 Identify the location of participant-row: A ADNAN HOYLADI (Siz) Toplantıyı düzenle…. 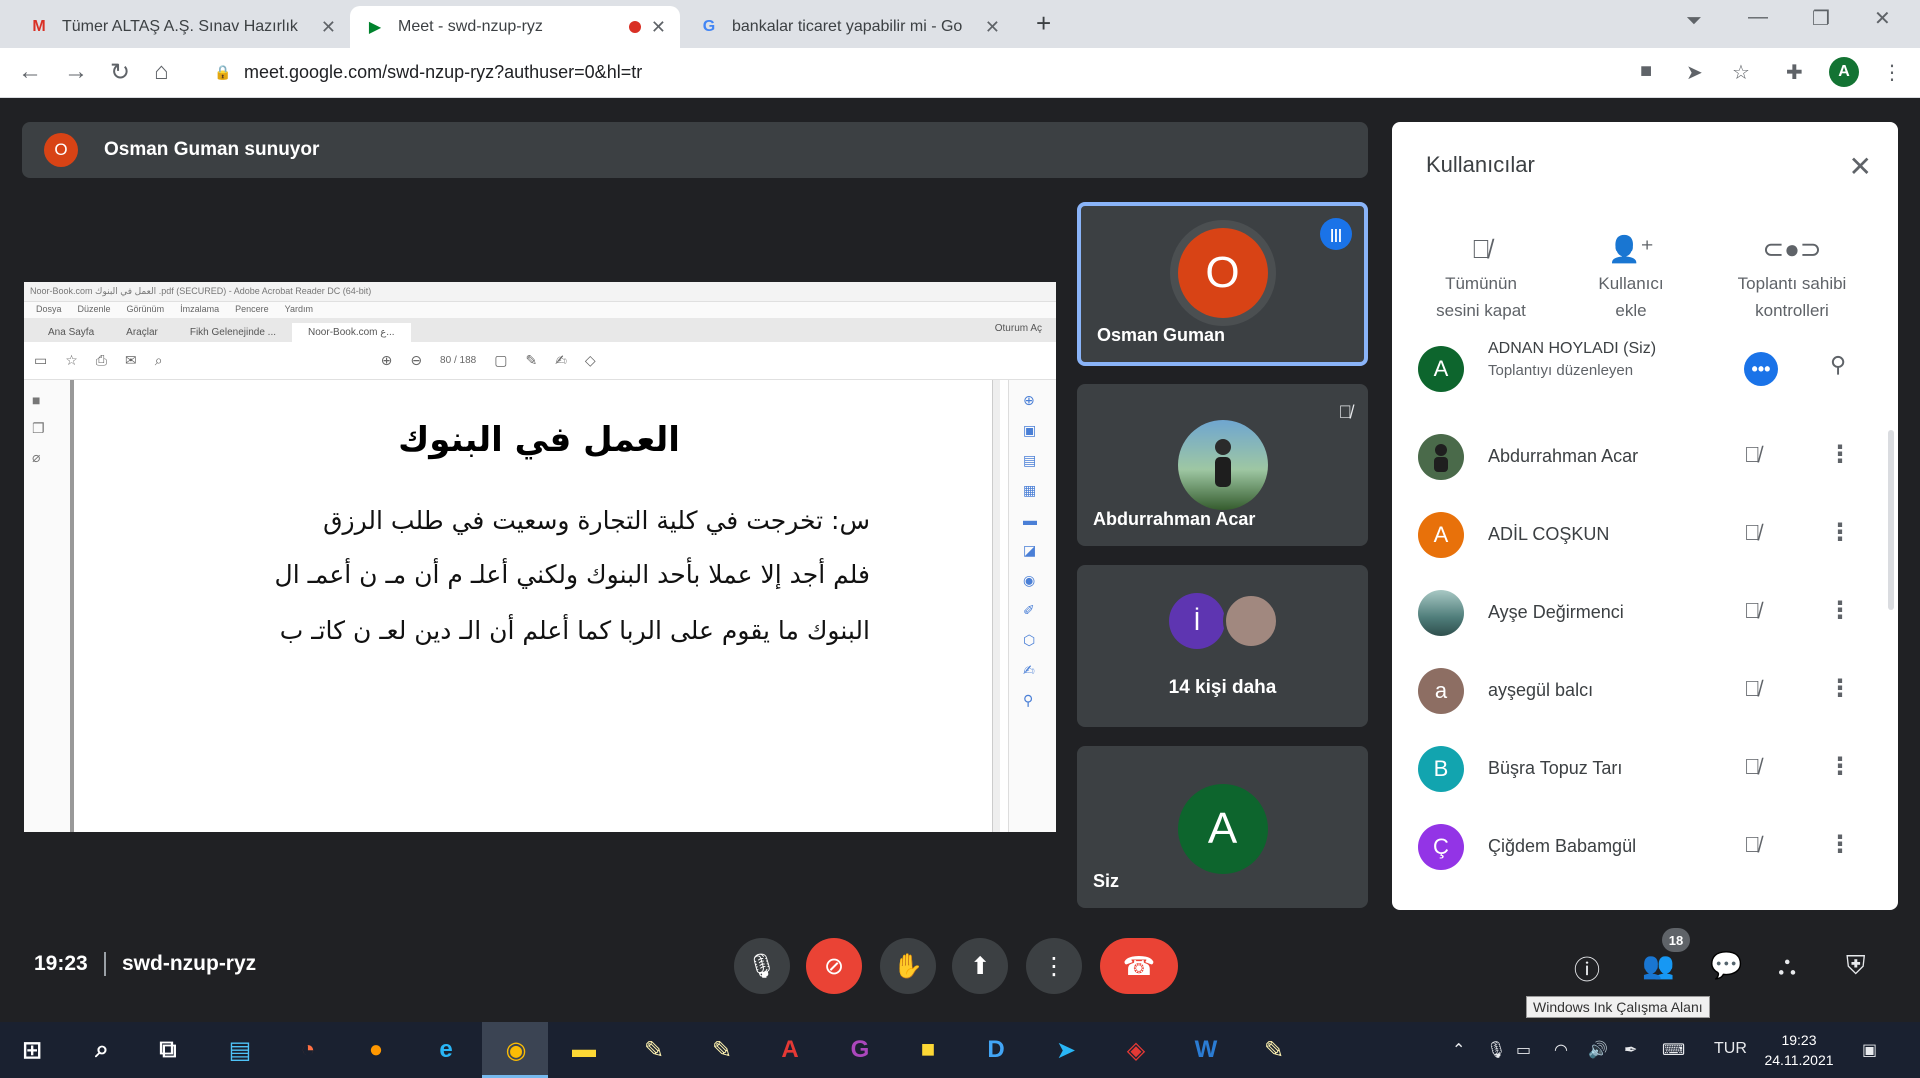
(1645, 370).